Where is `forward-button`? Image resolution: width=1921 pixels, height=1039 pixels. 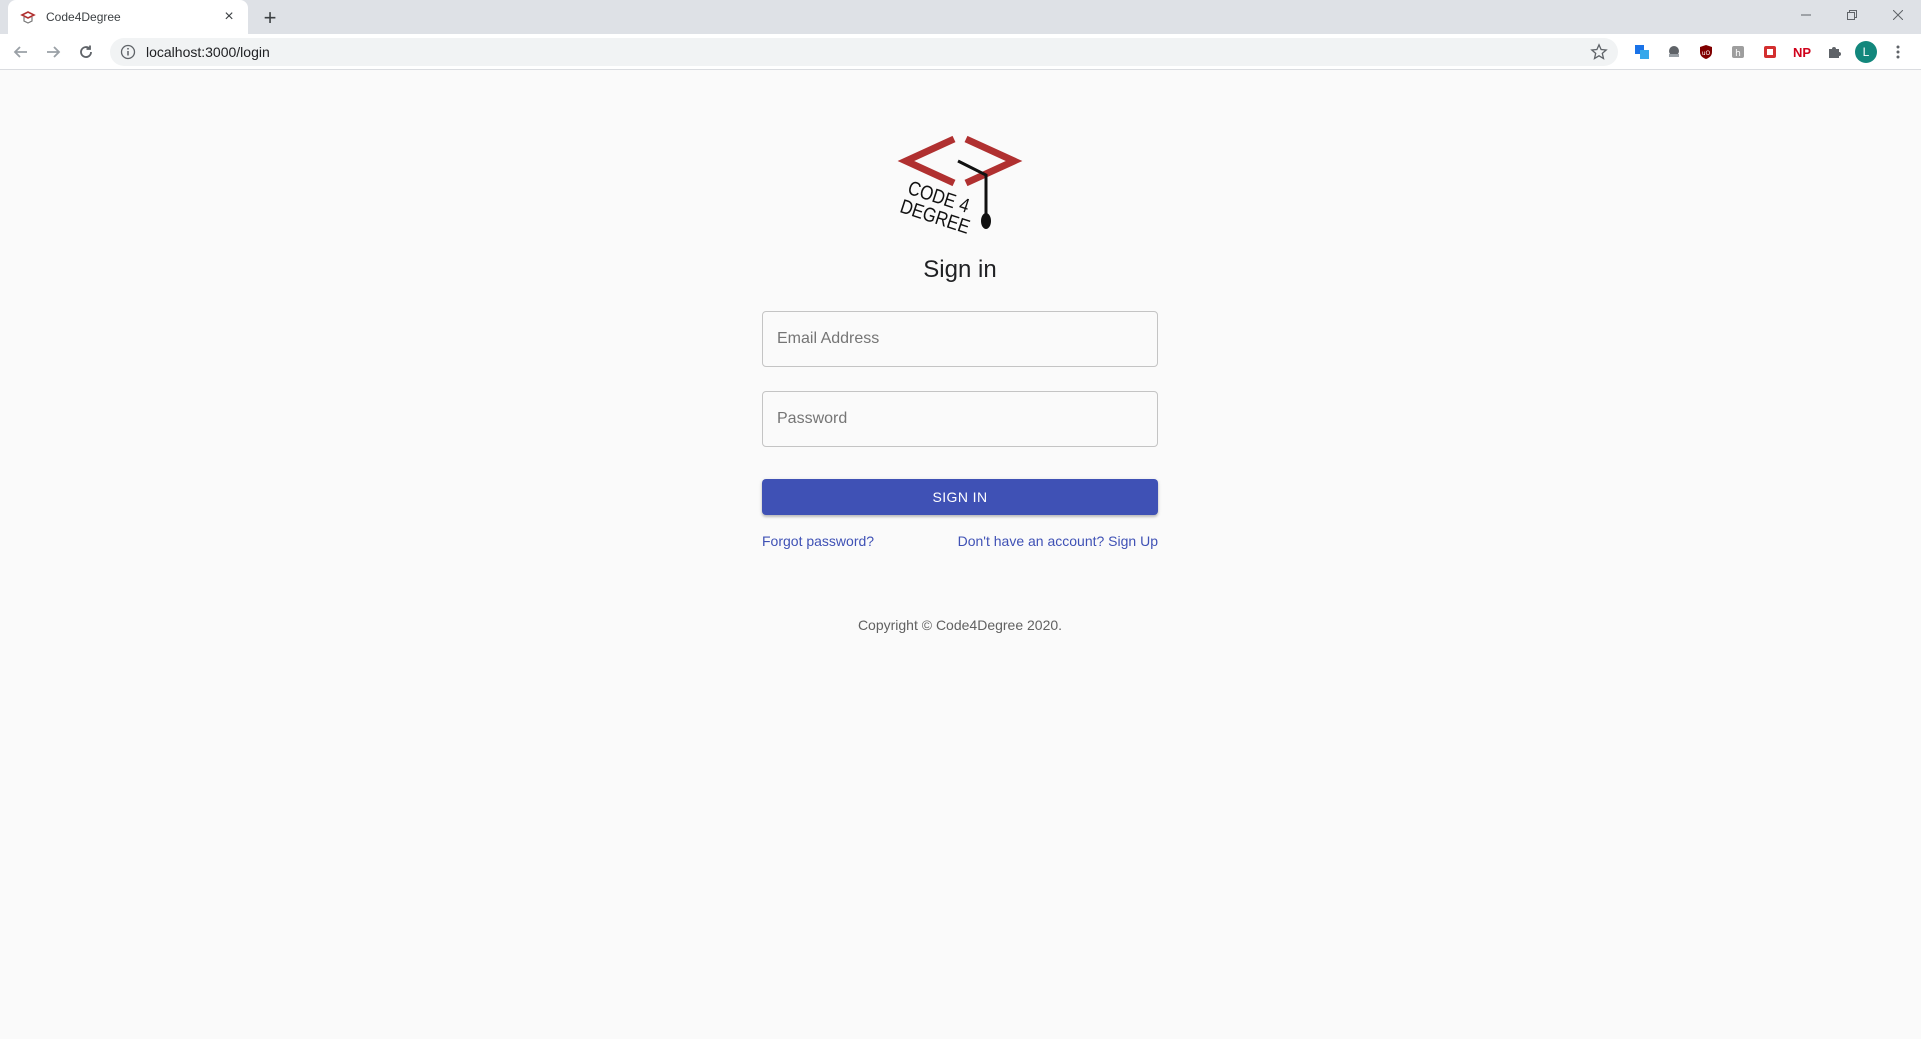 forward-button is located at coordinates (53, 52).